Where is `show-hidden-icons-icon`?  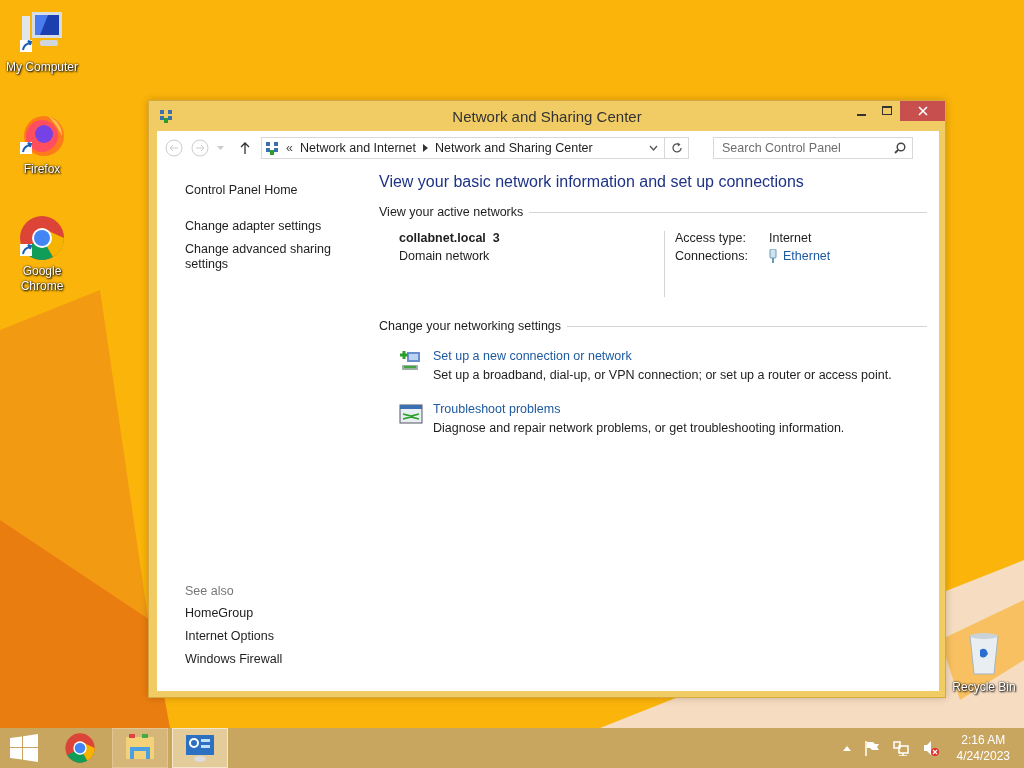
show-hidden-icons-icon is located at coordinates (846, 748).